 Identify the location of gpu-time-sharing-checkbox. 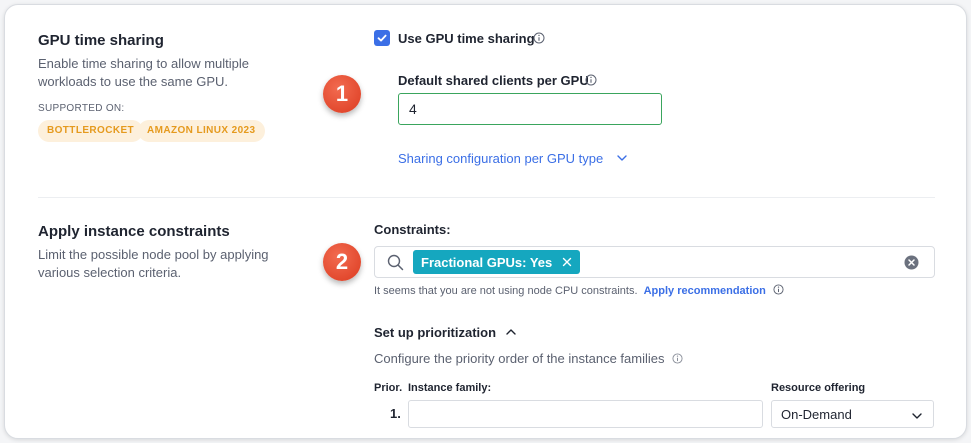
(382, 38).